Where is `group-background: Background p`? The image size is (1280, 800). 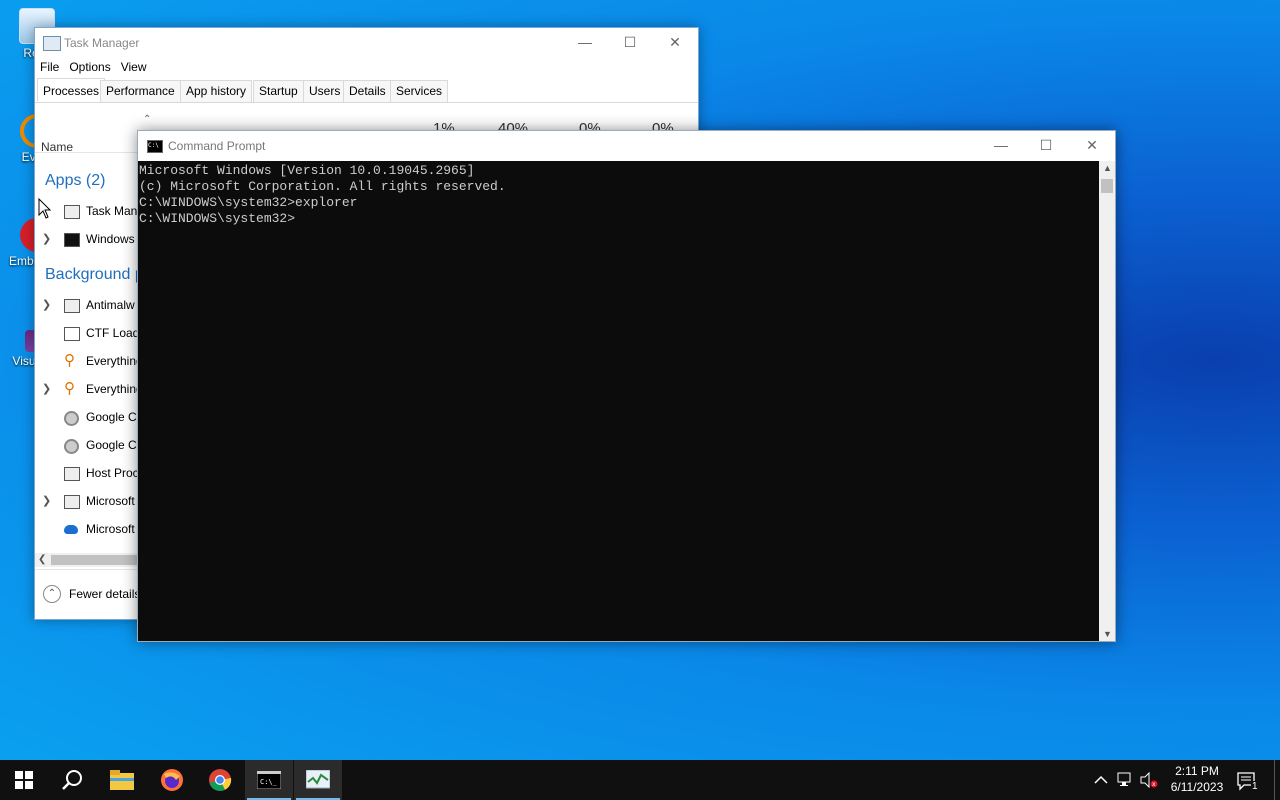
group-background: Background p is located at coordinates (94, 274).